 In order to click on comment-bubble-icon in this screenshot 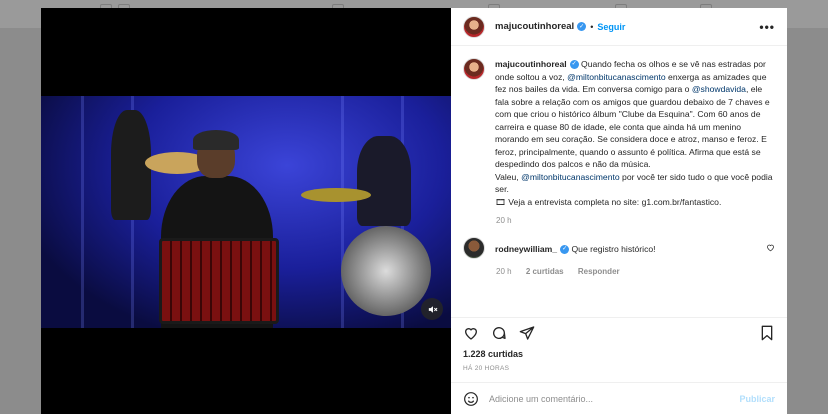, I will do `click(499, 333)`.